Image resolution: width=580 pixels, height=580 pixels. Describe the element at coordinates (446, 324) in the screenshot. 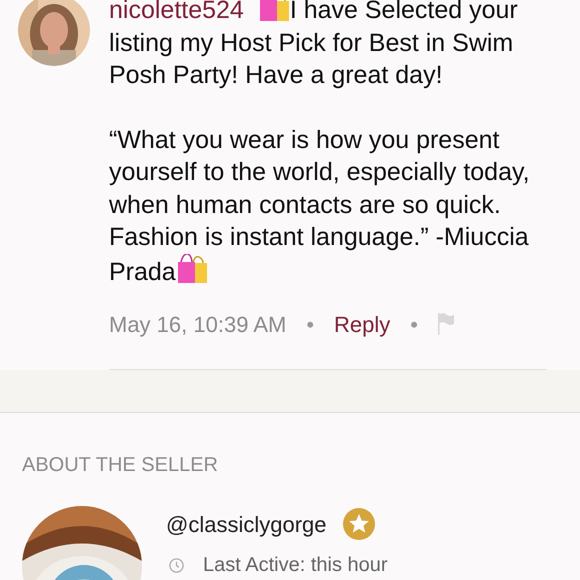

I see `flag-icon` at that location.